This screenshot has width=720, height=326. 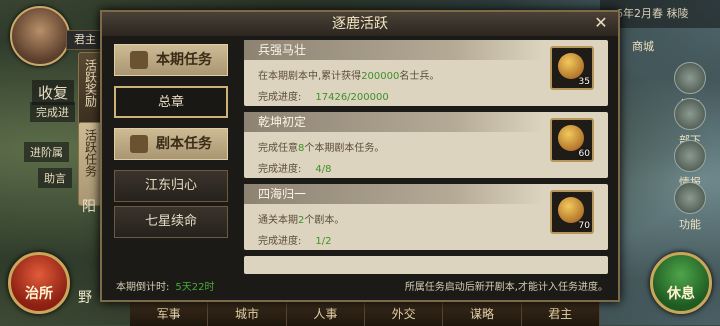 I want to click on functions-button: 功能, so click(x=690, y=207).